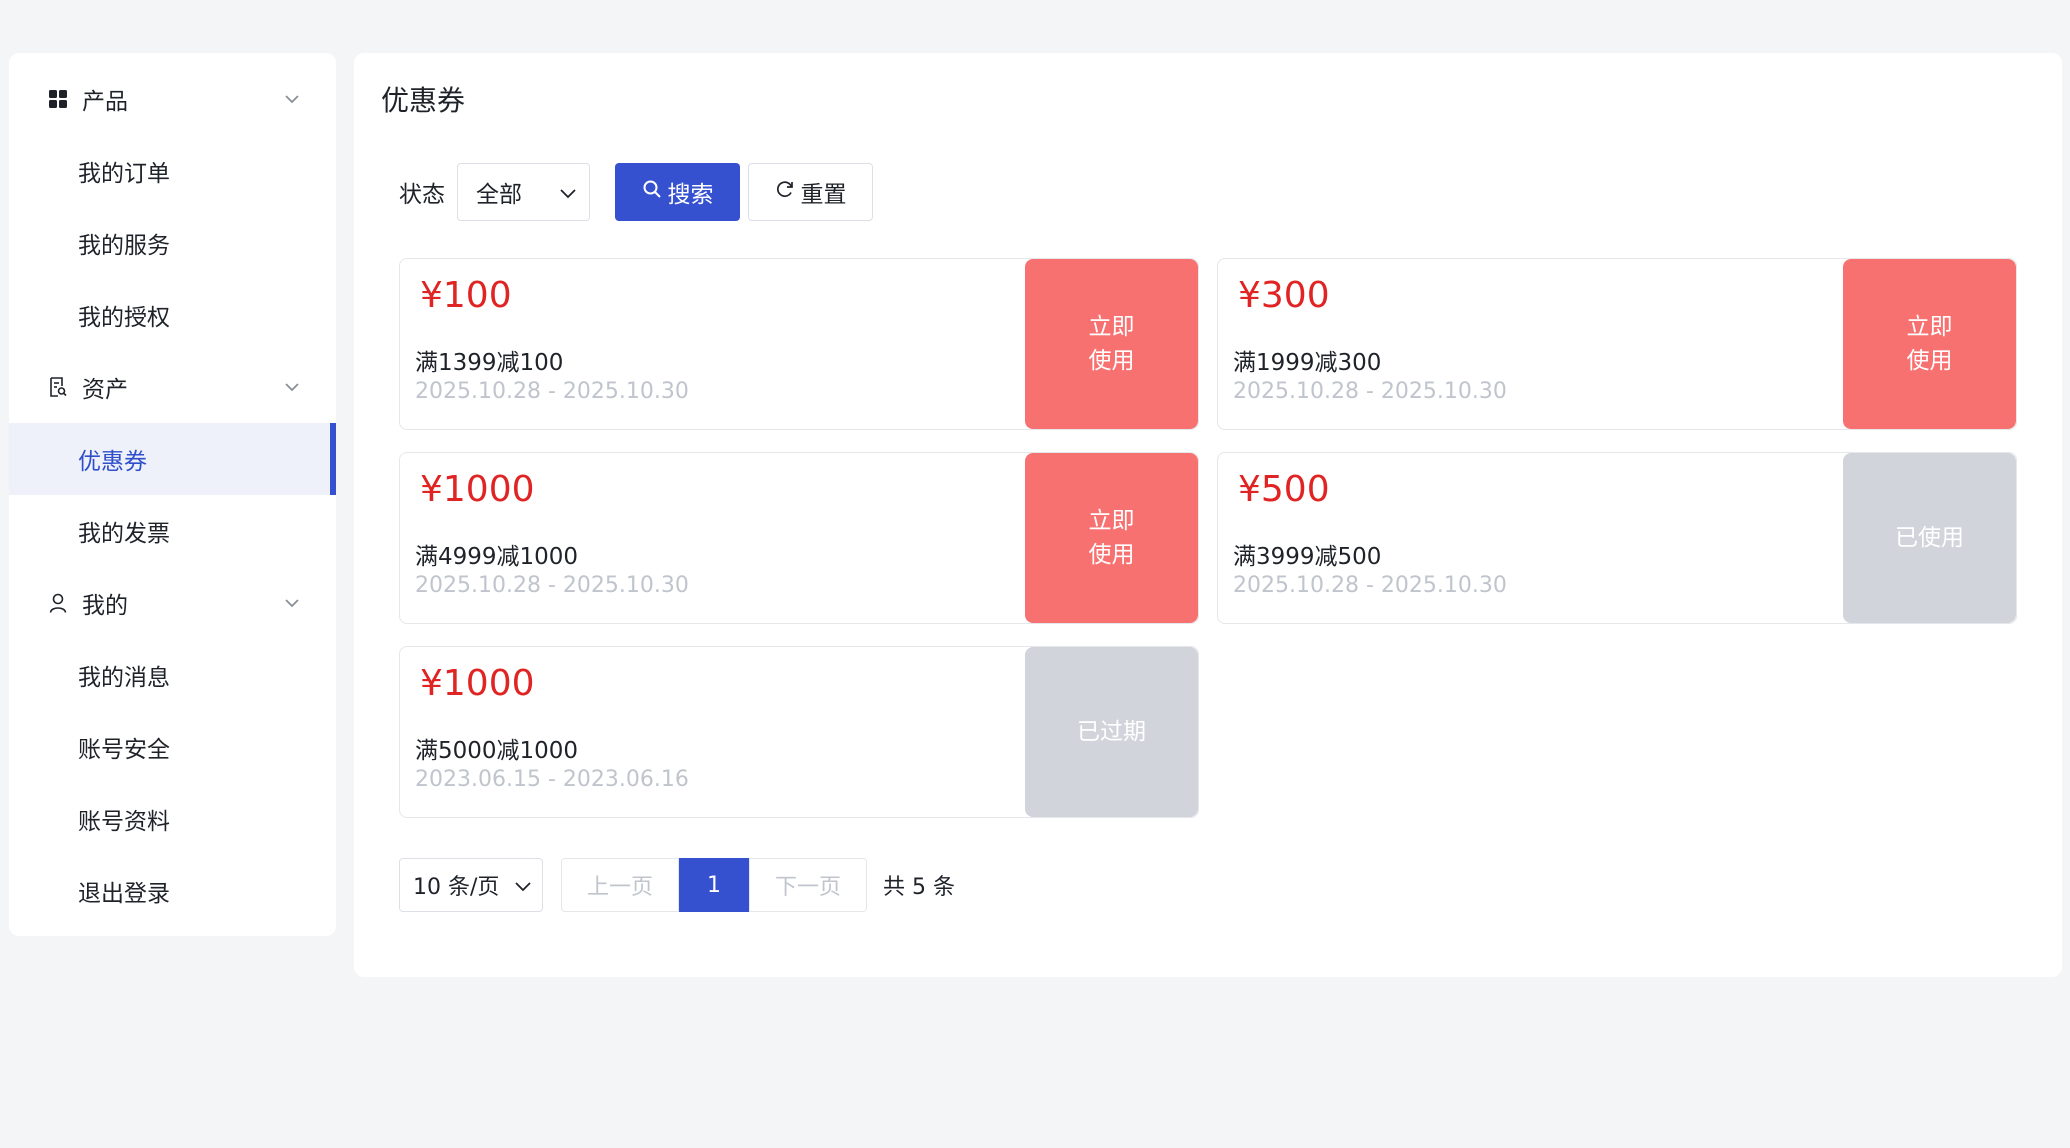 Image resolution: width=2070 pixels, height=1148 pixels. I want to click on reset-button: 重置, so click(810, 192).